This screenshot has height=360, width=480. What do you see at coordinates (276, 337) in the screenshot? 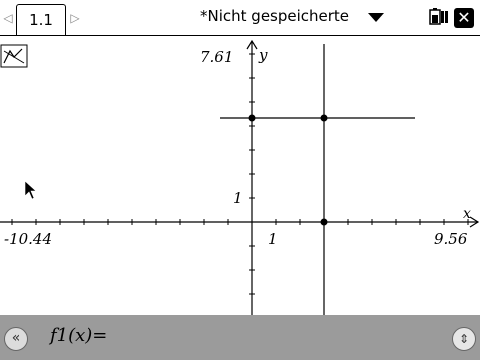
I see `function-input` at bounding box center [276, 337].